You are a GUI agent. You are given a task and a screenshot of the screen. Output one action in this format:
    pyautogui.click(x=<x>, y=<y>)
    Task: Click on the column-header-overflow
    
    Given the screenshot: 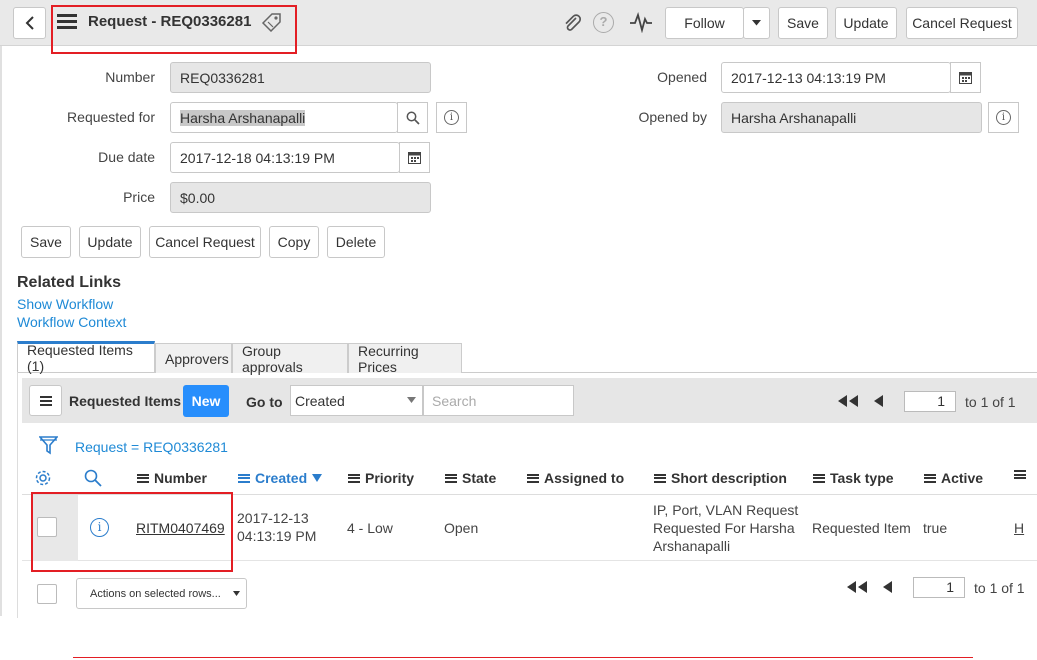 What is the action you would take?
    pyautogui.click(x=1020, y=474)
    